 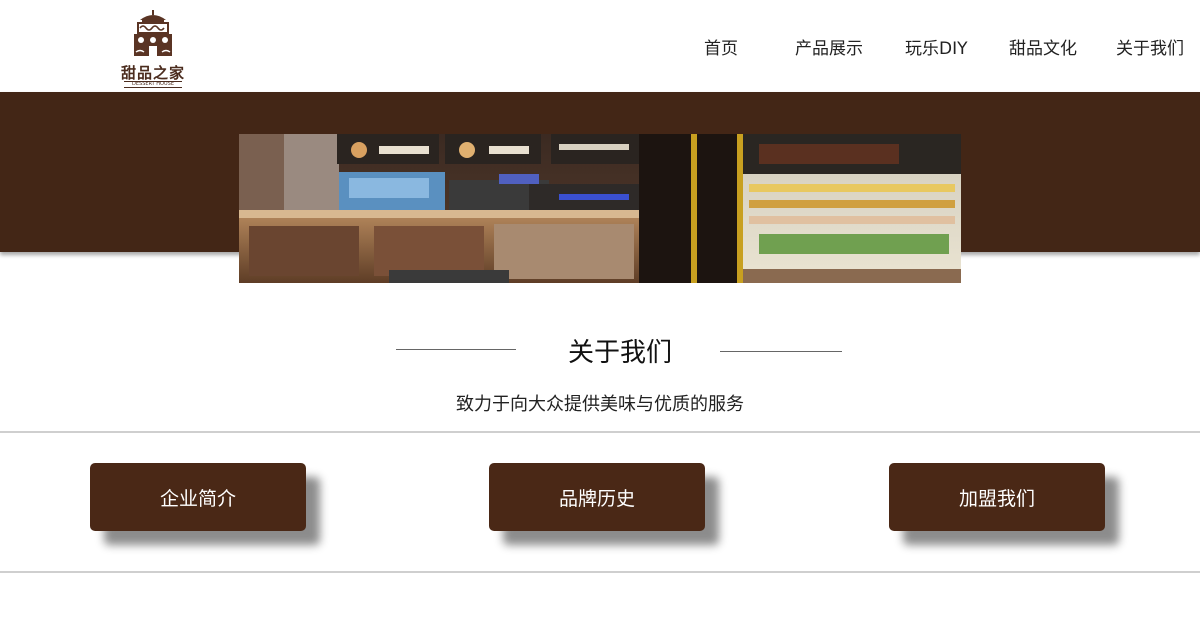 What do you see at coordinates (997, 497) in the screenshot?
I see `join-us-button: 加盟我们` at bounding box center [997, 497].